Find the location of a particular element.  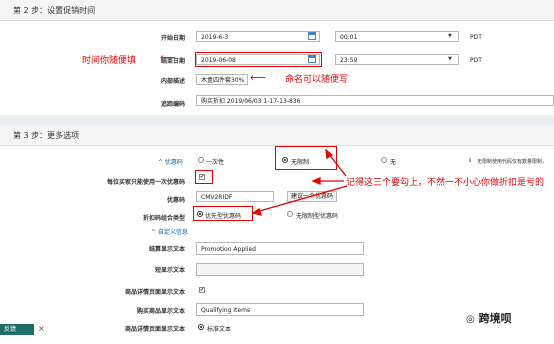

combo-priority-label: 优先型优惠码 is located at coordinates (223, 216).